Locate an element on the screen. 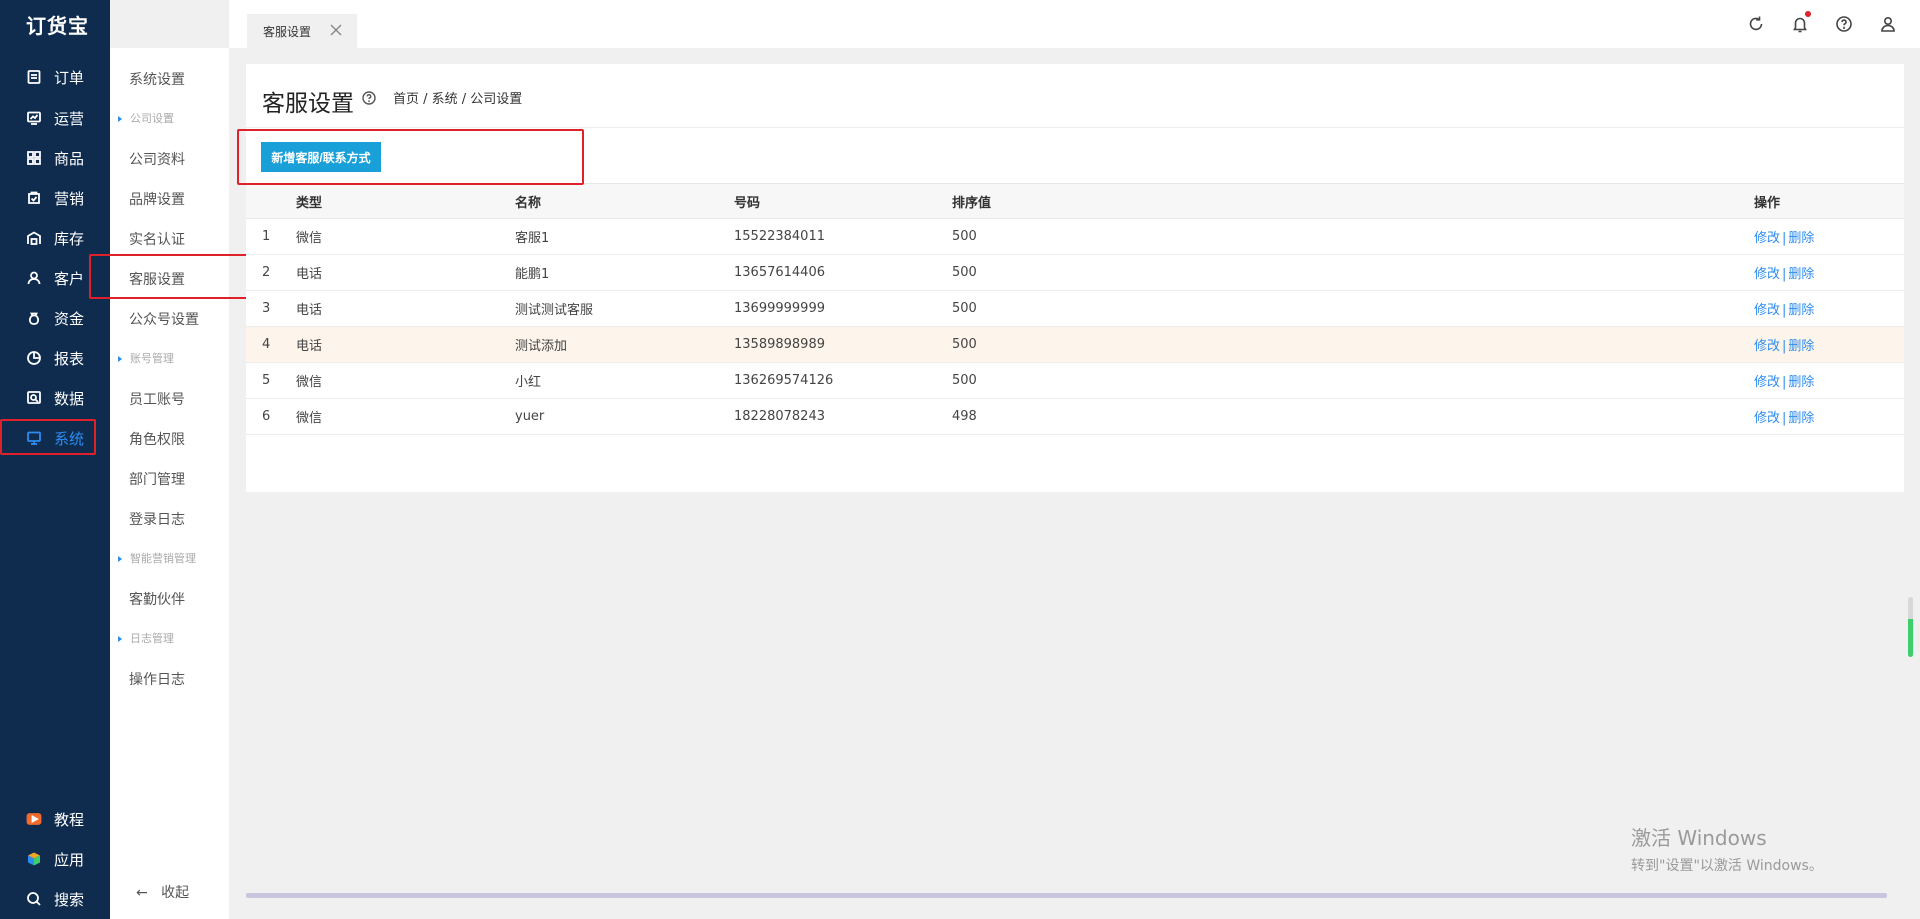 The width and height of the screenshot is (1920, 919). breadcrumb: 首页 / 系统 / 公司设置 is located at coordinates (457, 97).